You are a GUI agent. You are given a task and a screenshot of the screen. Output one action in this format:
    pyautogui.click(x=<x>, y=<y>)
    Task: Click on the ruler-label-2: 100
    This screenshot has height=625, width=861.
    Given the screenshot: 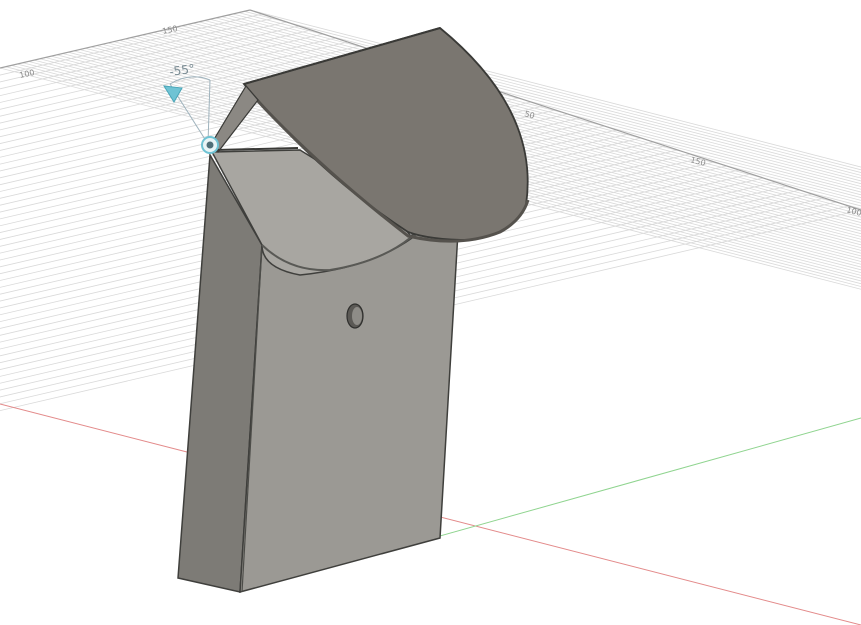 What is the action you would take?
    pyautogui.click(x=27, y=74)
    